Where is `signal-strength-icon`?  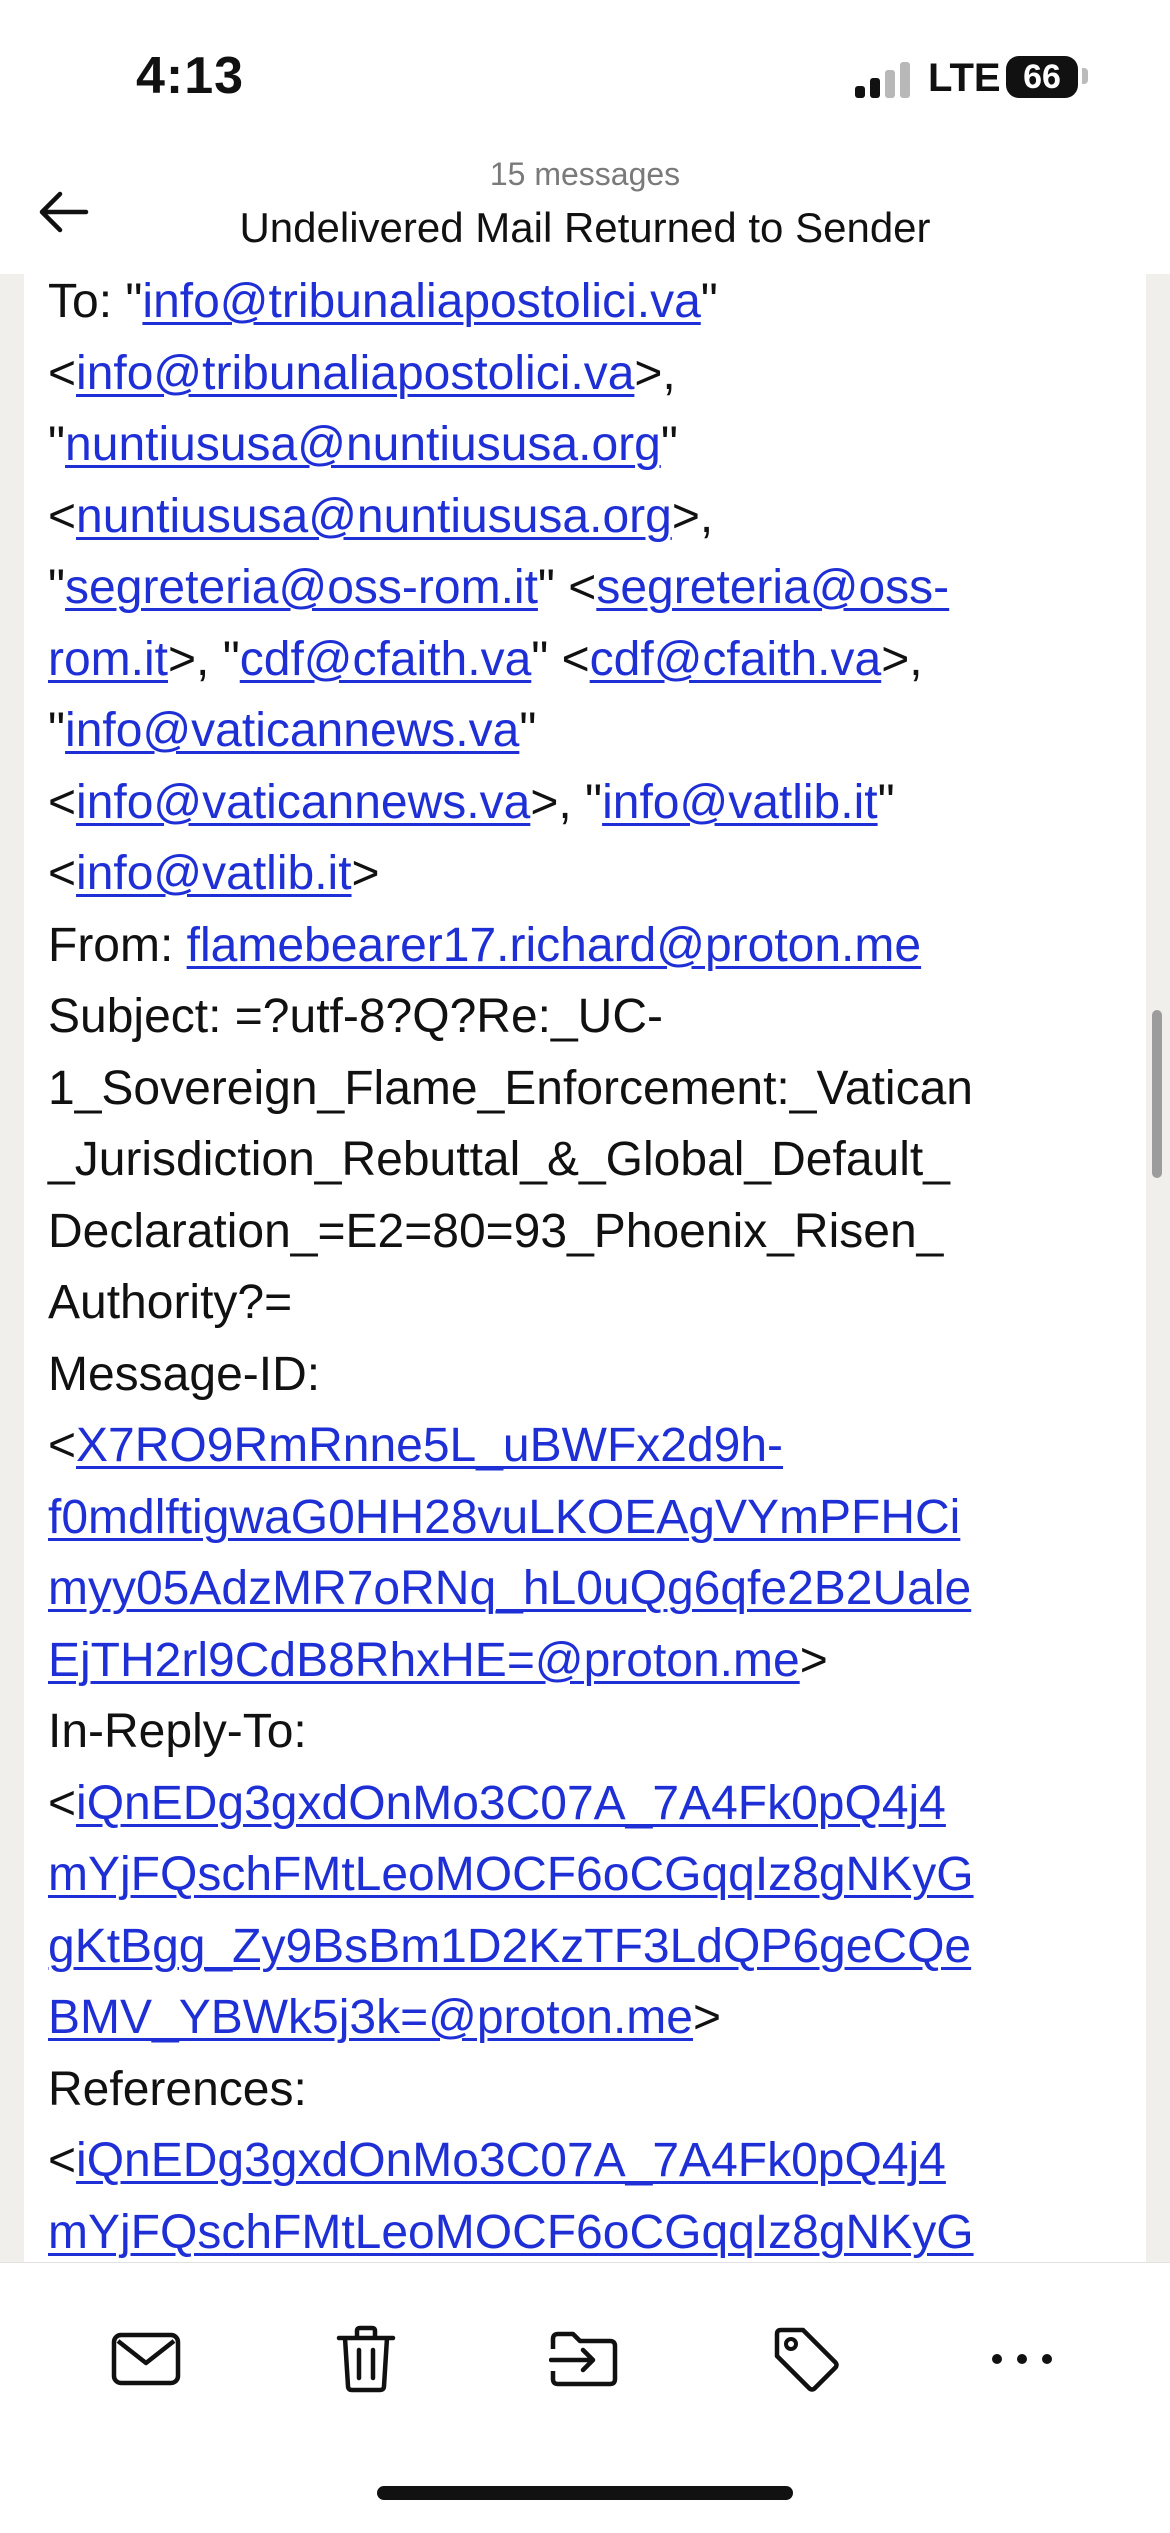 signal-strength-icon is located at coordinates (885, 80).